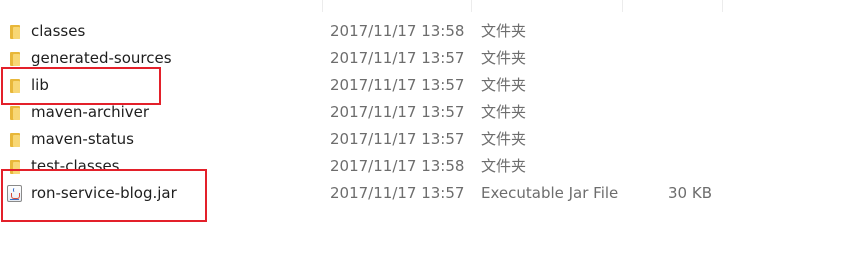 The image size is (844, 257). Describe the element at coordinates (58, 31) in the screenshot. I see `file-name: classes` at that location.